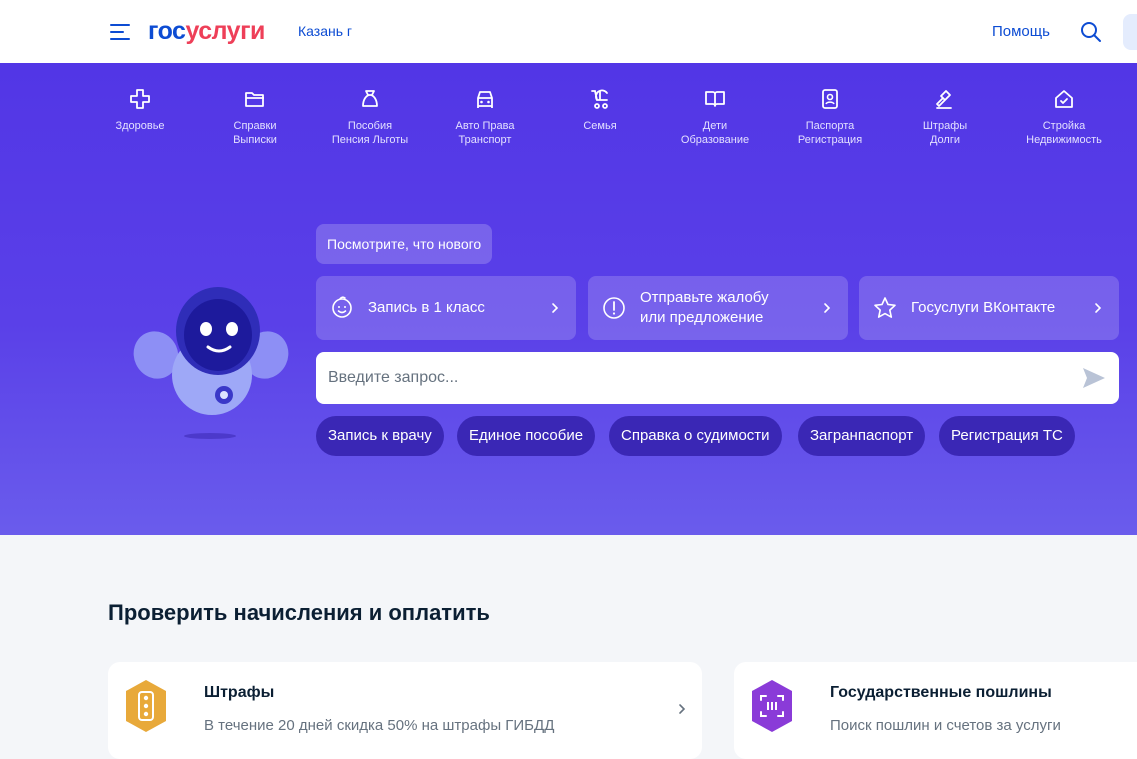 Image resolution: width=1137 pixels, height=759 pixels. I want to click on card-subtitle: Поиск пошлин и счетов за услуги, so click(945, 725).